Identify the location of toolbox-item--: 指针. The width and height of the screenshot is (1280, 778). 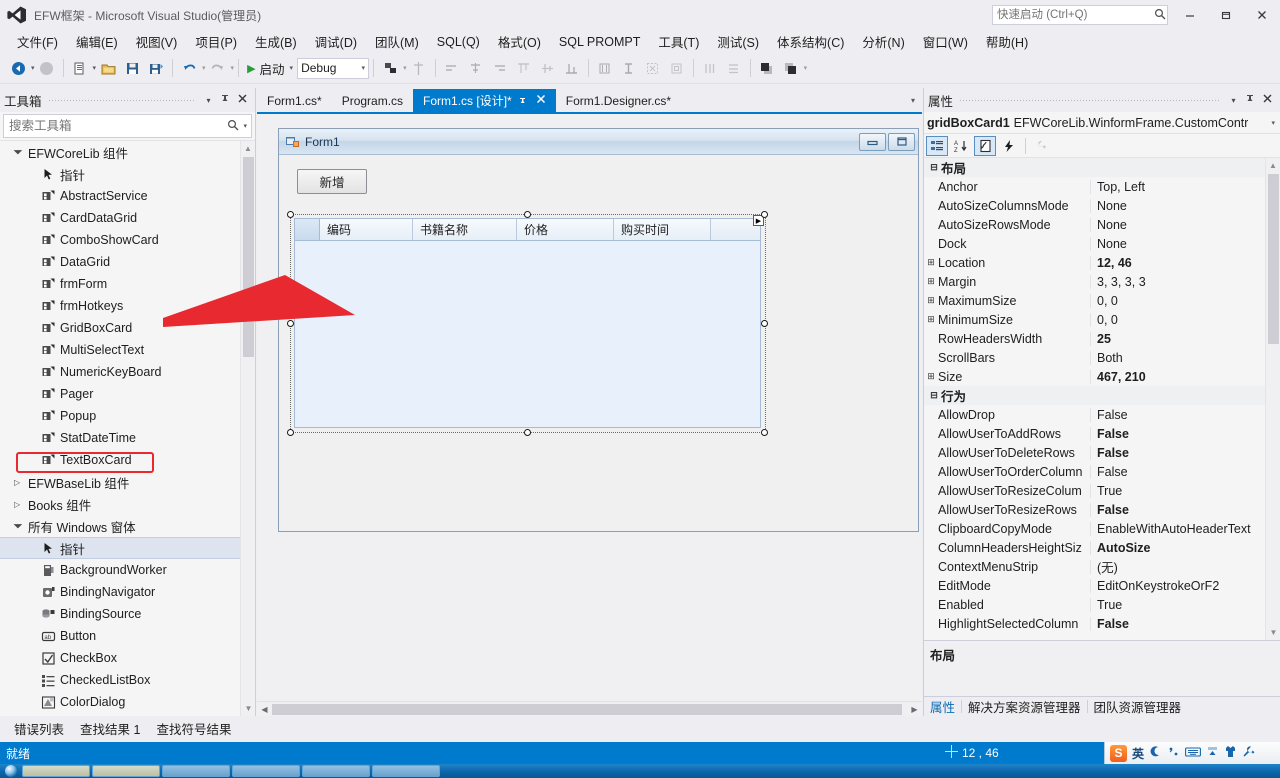
(127, 548).